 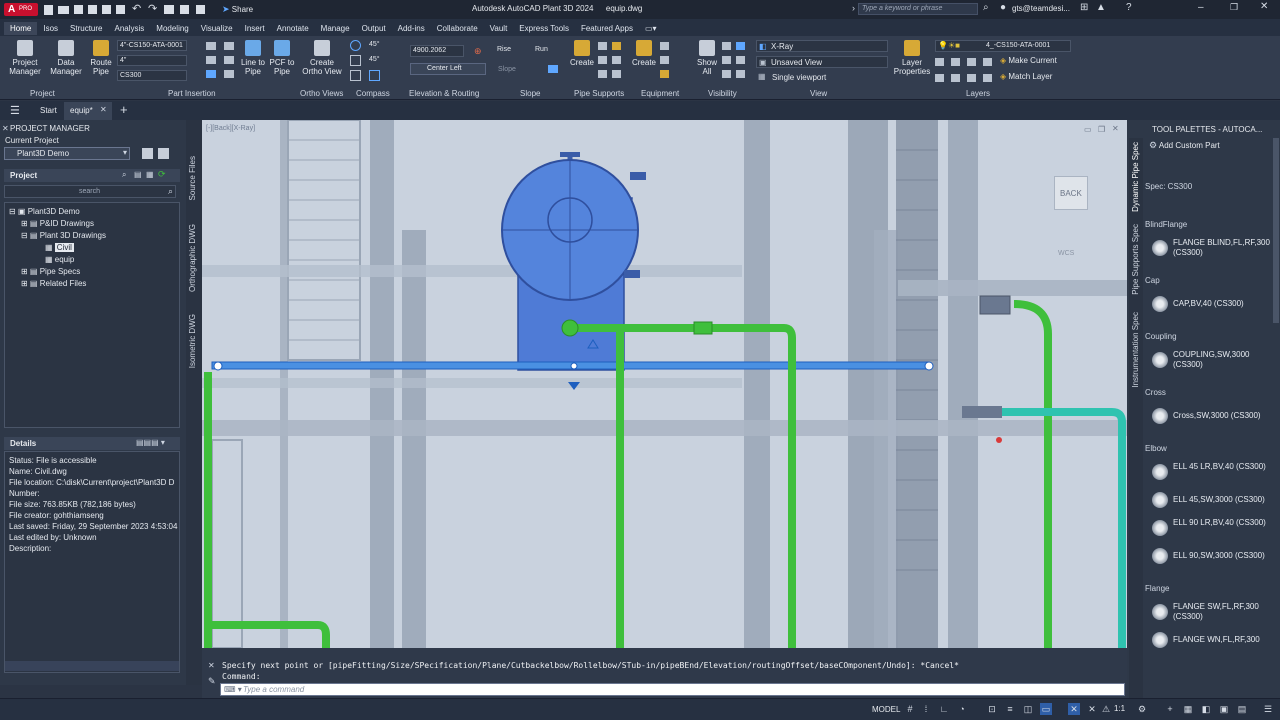 What do you see at coordinates (152, 8) in the screenshot?
I see `redo-icon: ↷` at bounding box center [152, 8].